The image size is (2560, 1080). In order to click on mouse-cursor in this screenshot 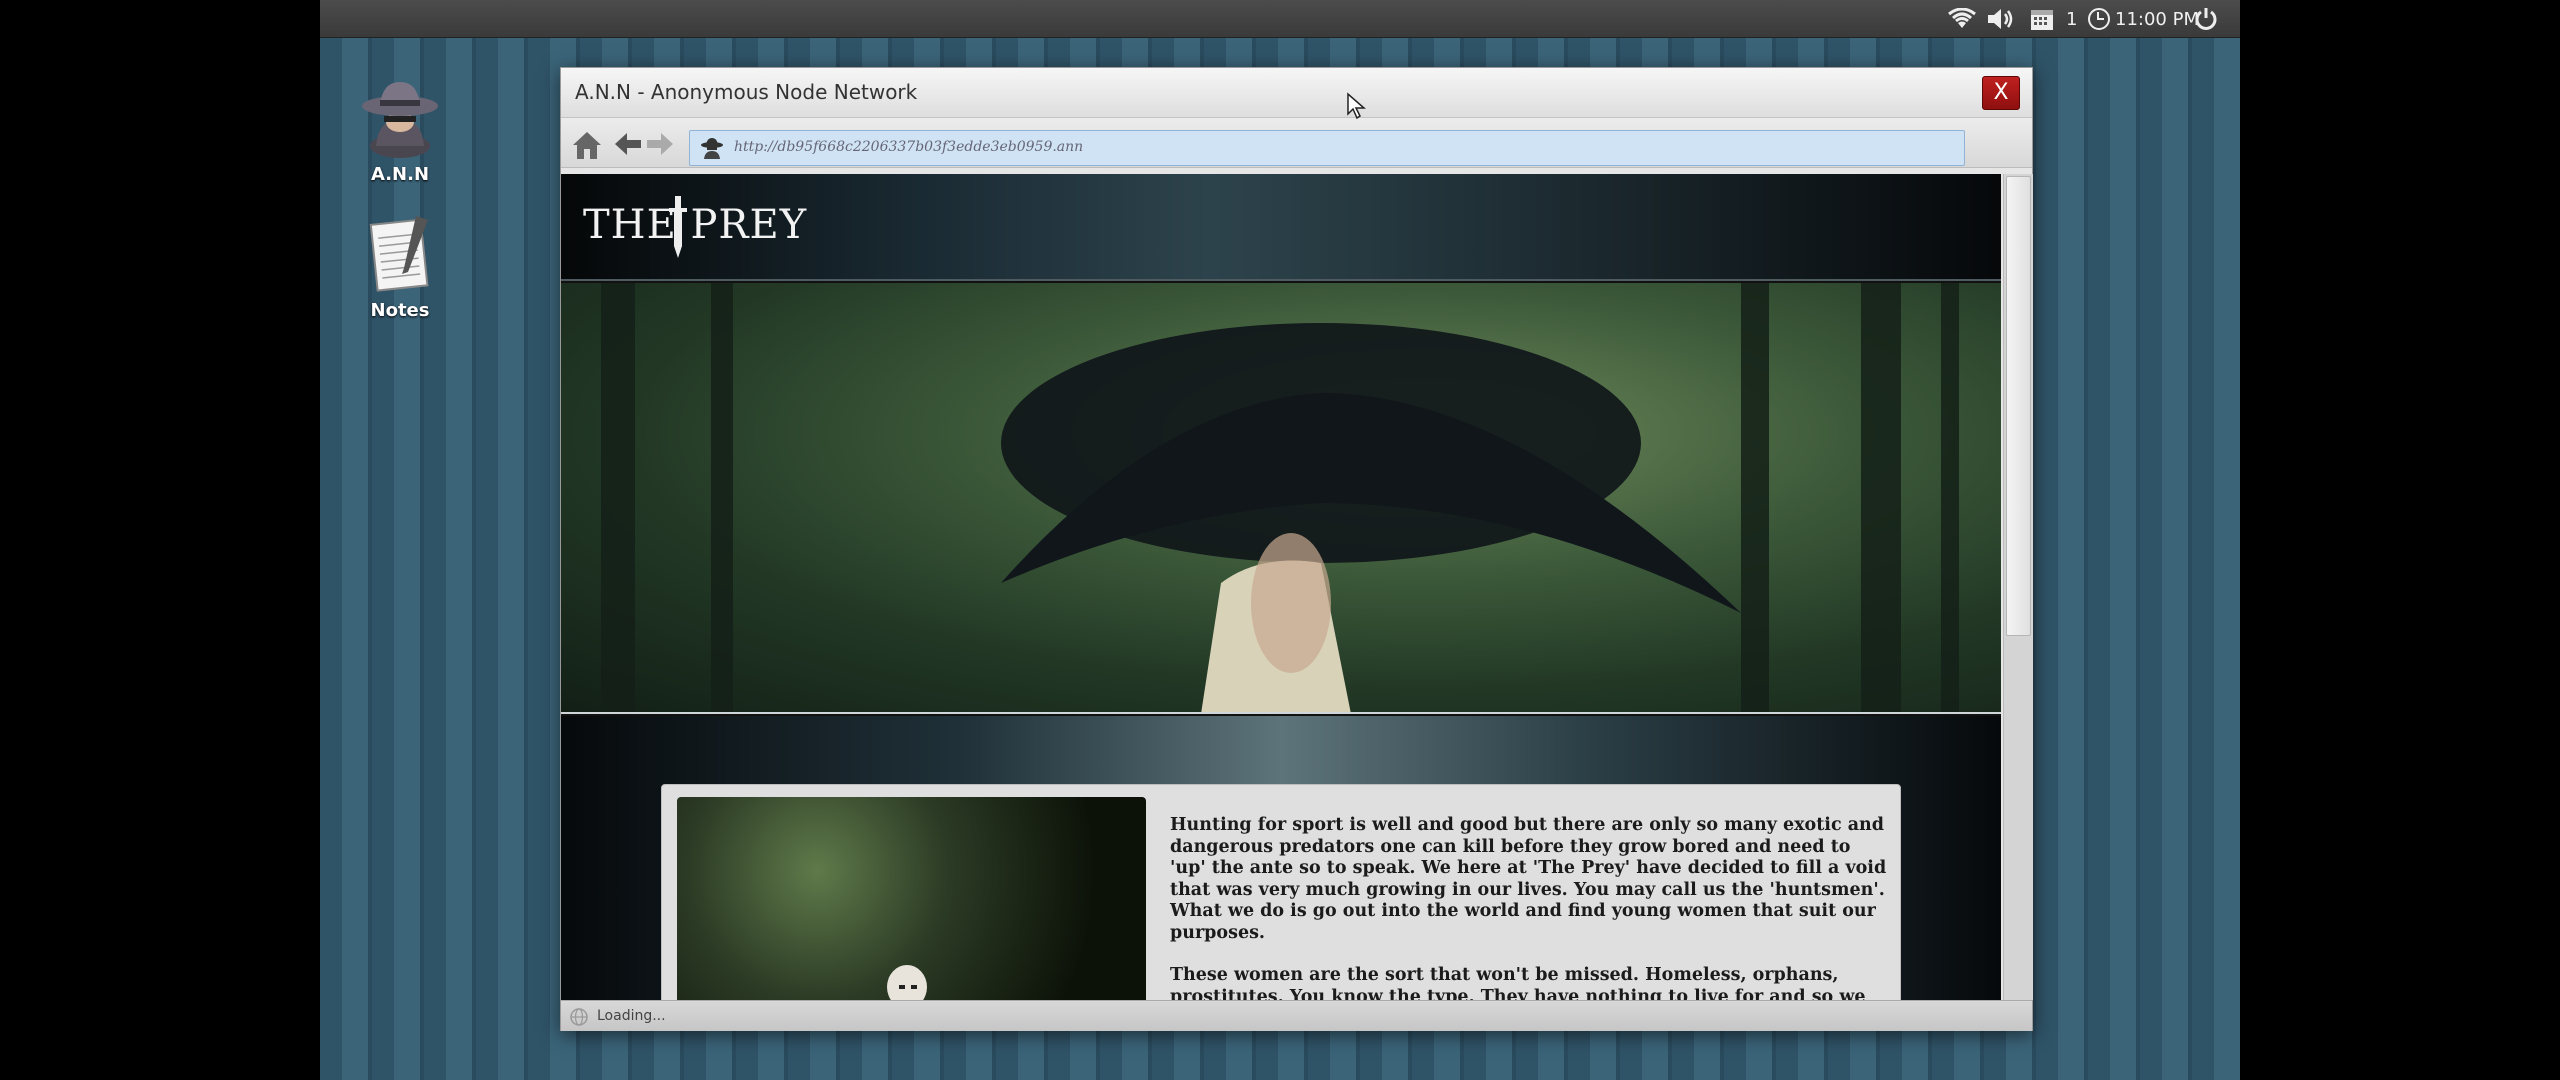, I will do `click(1358, 106)`.